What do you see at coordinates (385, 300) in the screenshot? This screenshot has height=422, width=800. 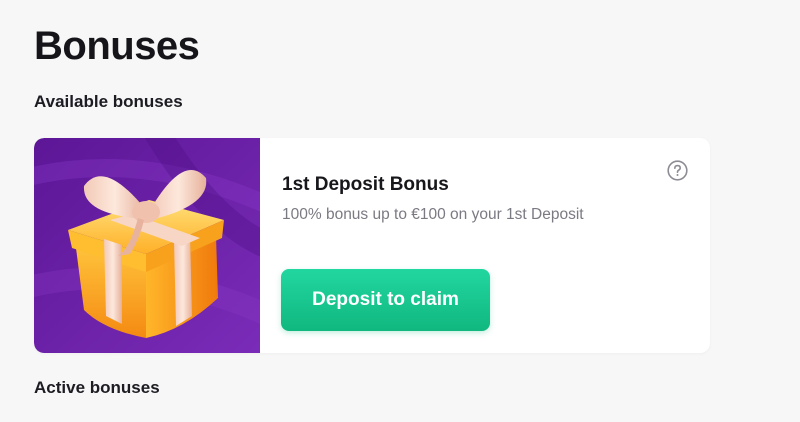 I see `deposit-to-claim-button: Deposit to claim` at bounding box center [385, 300].